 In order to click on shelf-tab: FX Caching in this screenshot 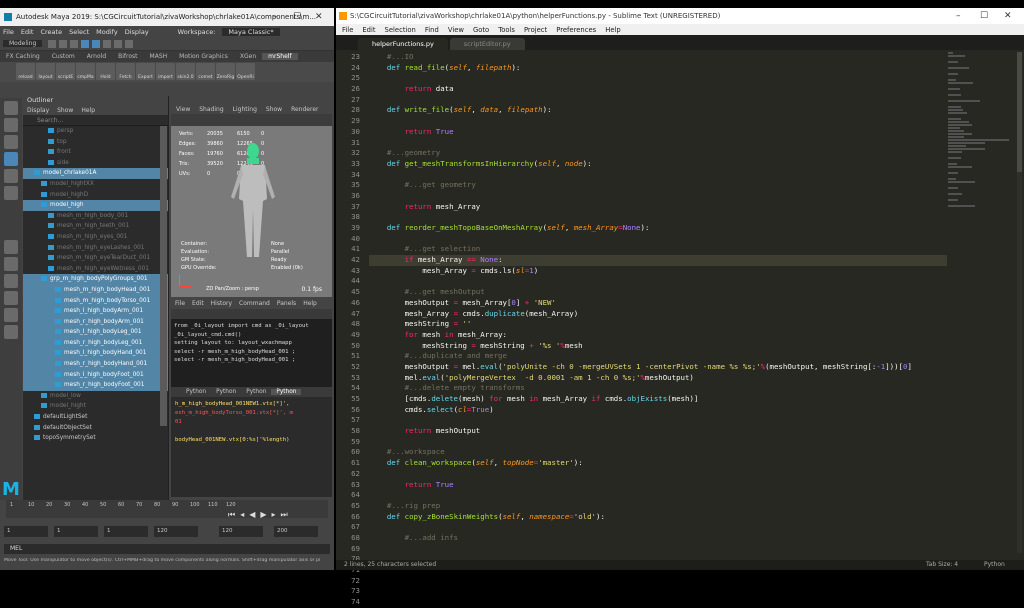, I will do `click(23, 56)`.